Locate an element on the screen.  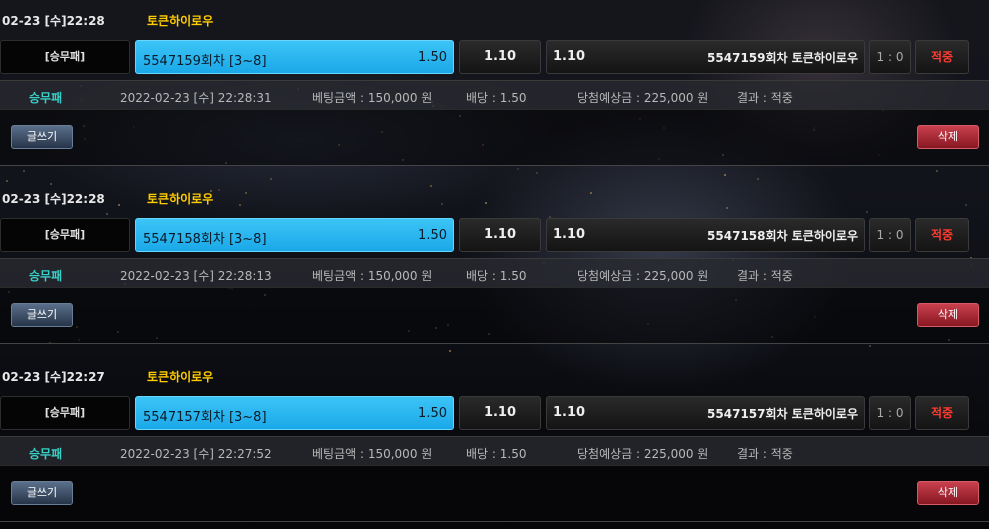
opponent-pick-cell: 1.10 5547157회차 토큰하이로우 is located at coordinates (705, 413).